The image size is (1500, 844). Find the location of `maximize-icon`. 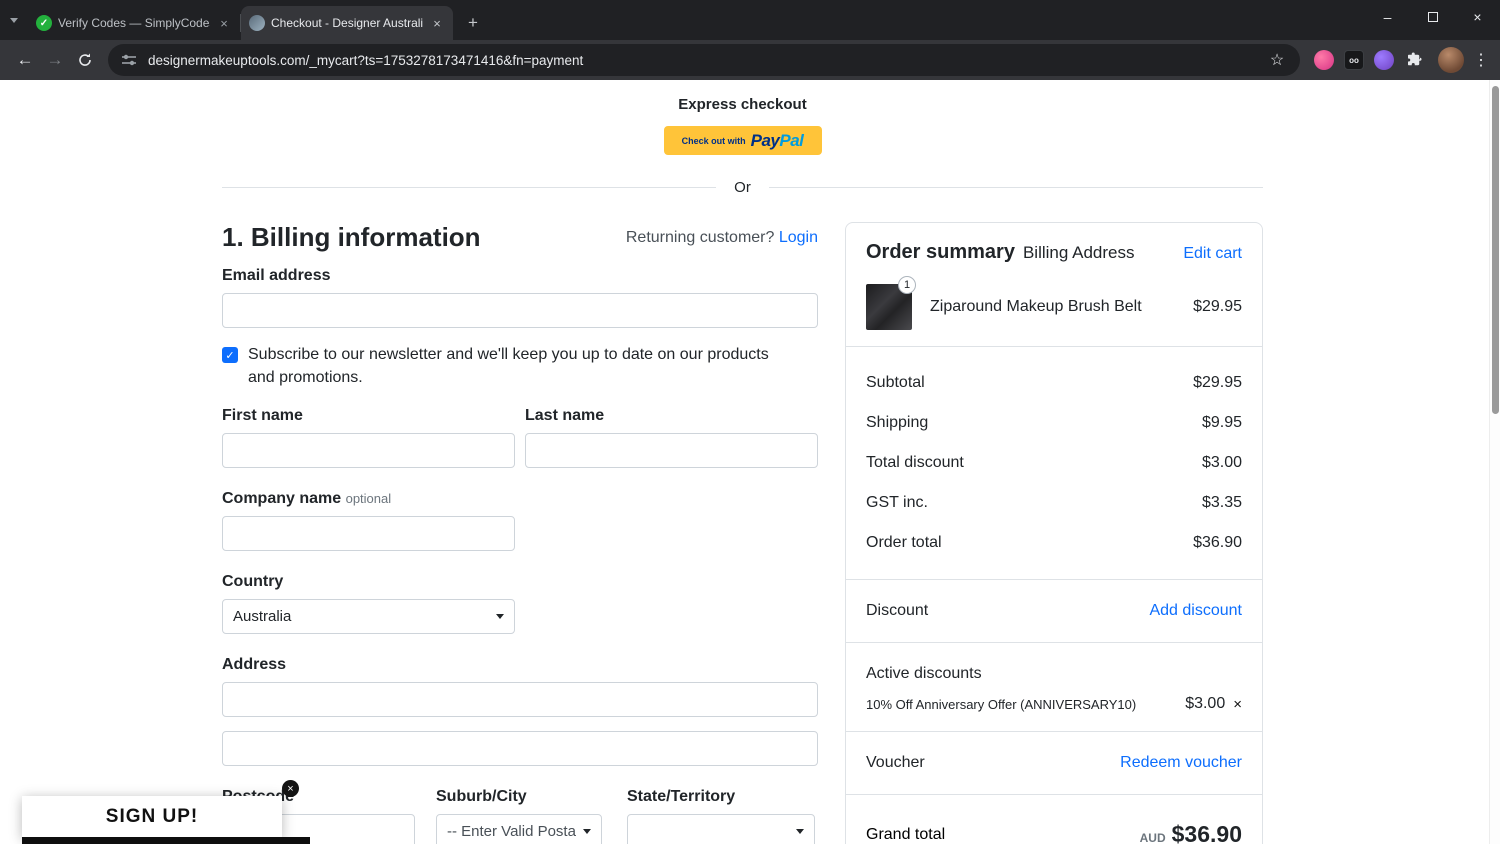

maximize-icon is located at coordinates (1432, 17).